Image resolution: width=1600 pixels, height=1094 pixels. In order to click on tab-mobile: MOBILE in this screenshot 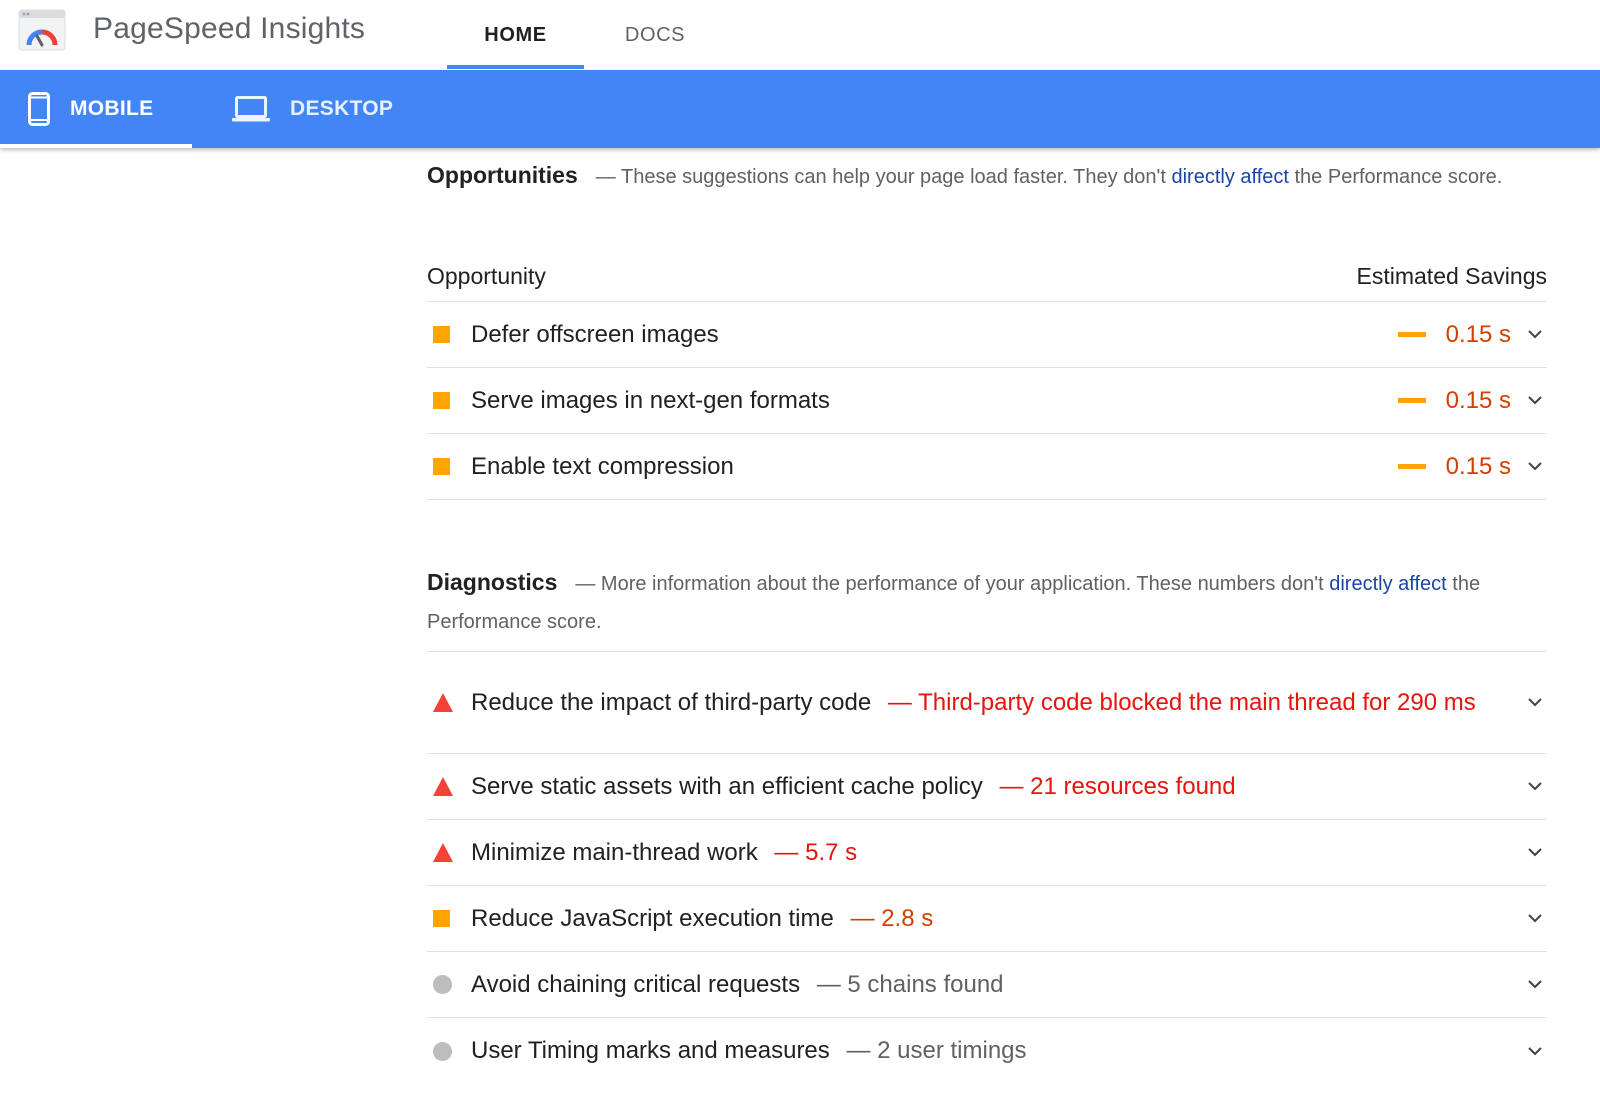, I will do `click(96, 109)`.